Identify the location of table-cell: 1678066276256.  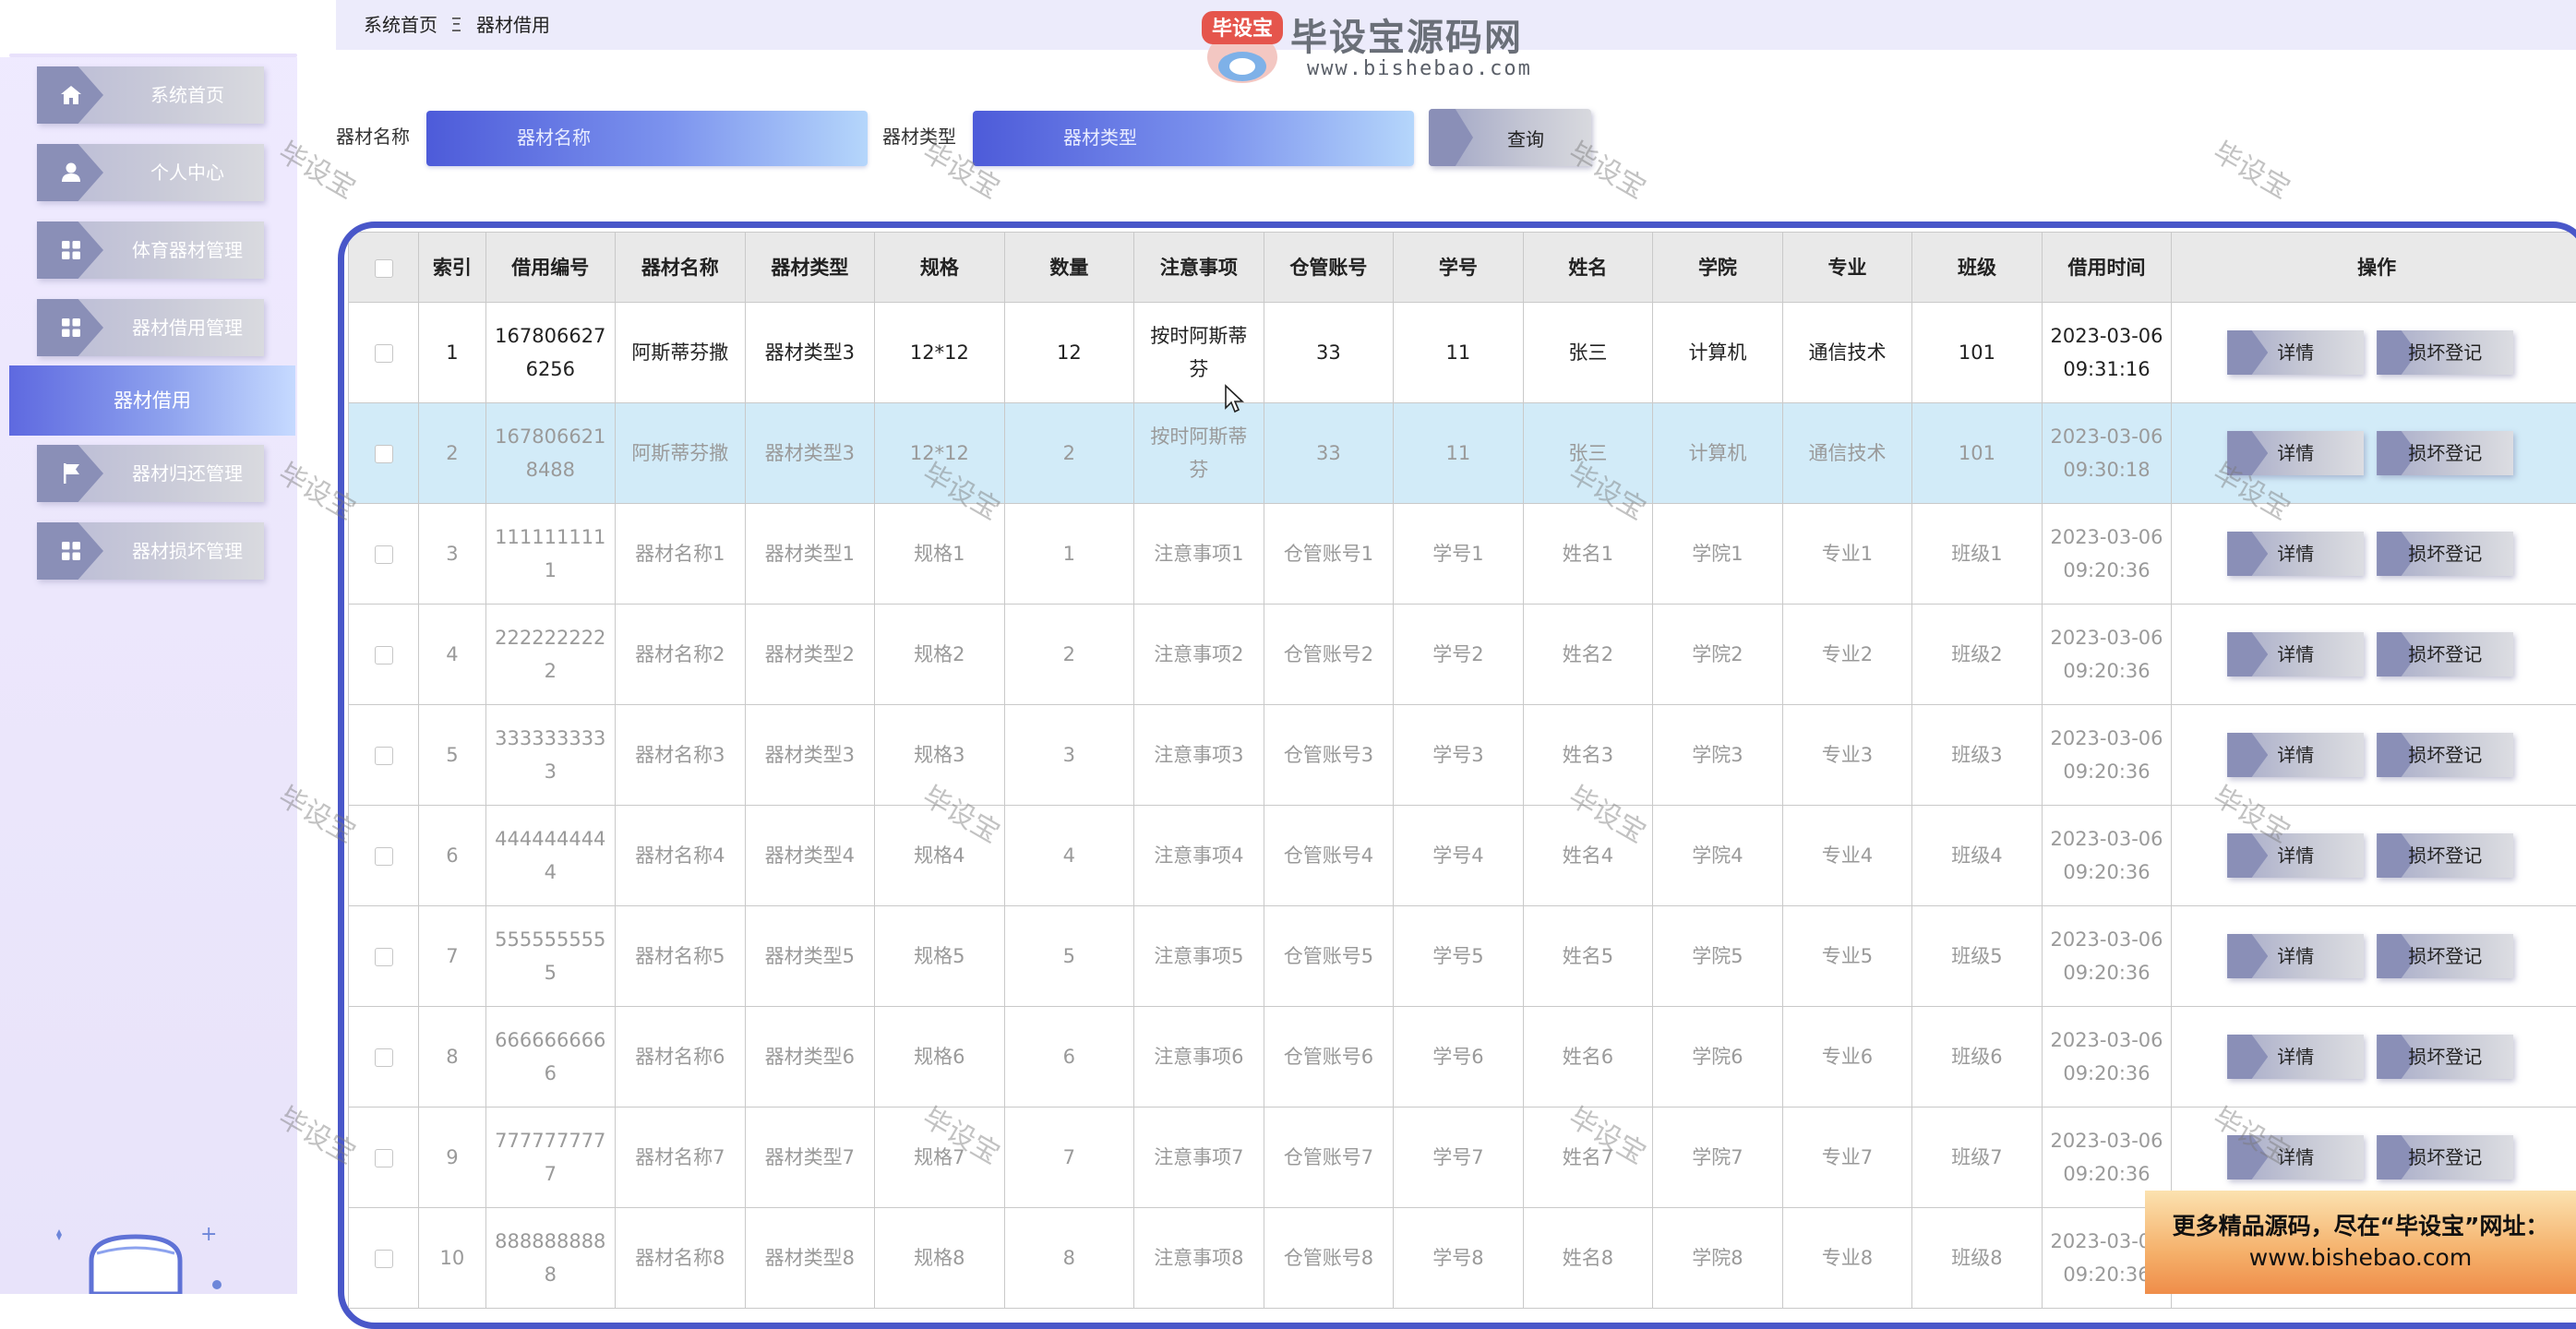
(550, 353).